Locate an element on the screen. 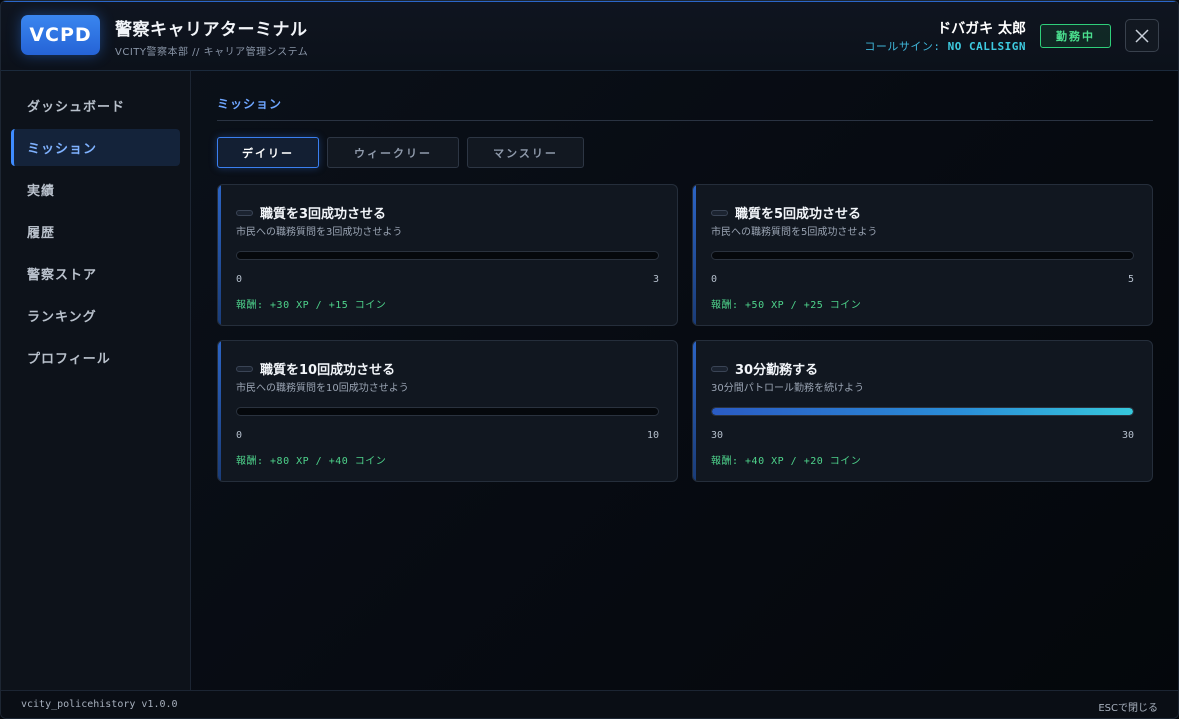 This screenshot has width=1179, height=719. close-button is located at coordinates (1142, 35).